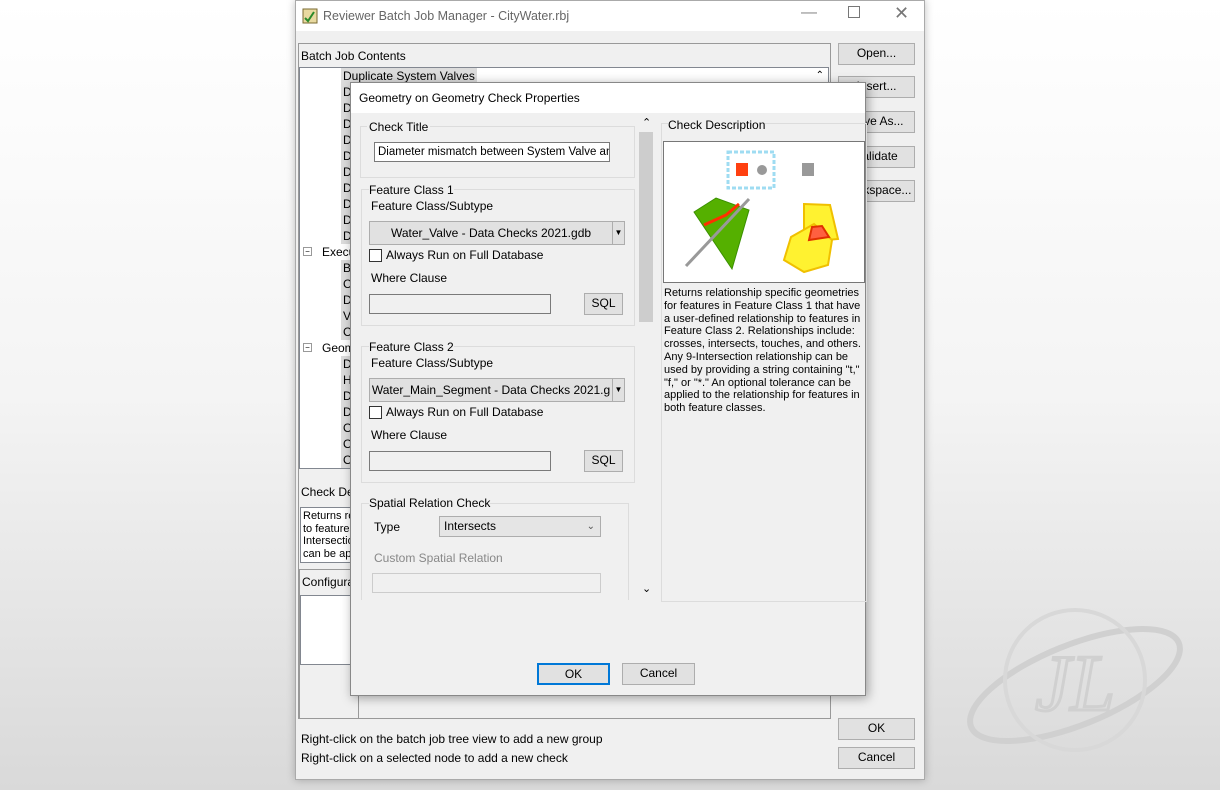 Image resolution: width=1220 pixels, height=790 pixels. I want to click on fc2-subtype-label: Feature Class/Subtype, so click(432, 363).